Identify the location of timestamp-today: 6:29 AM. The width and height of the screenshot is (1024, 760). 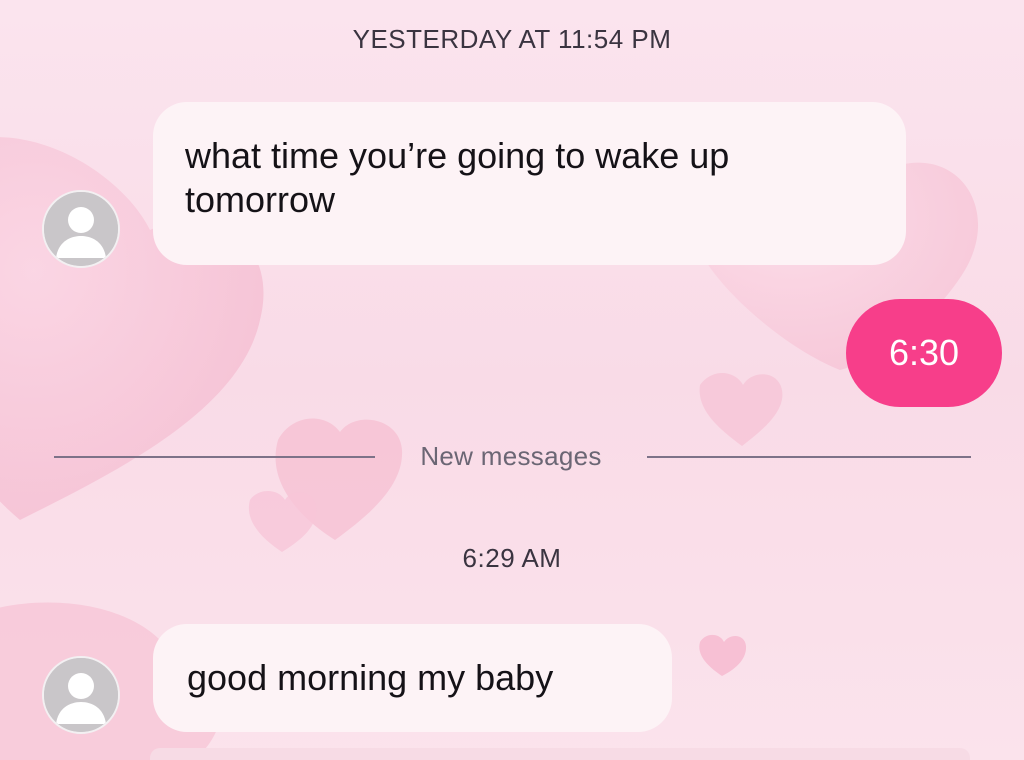
(512, 558).